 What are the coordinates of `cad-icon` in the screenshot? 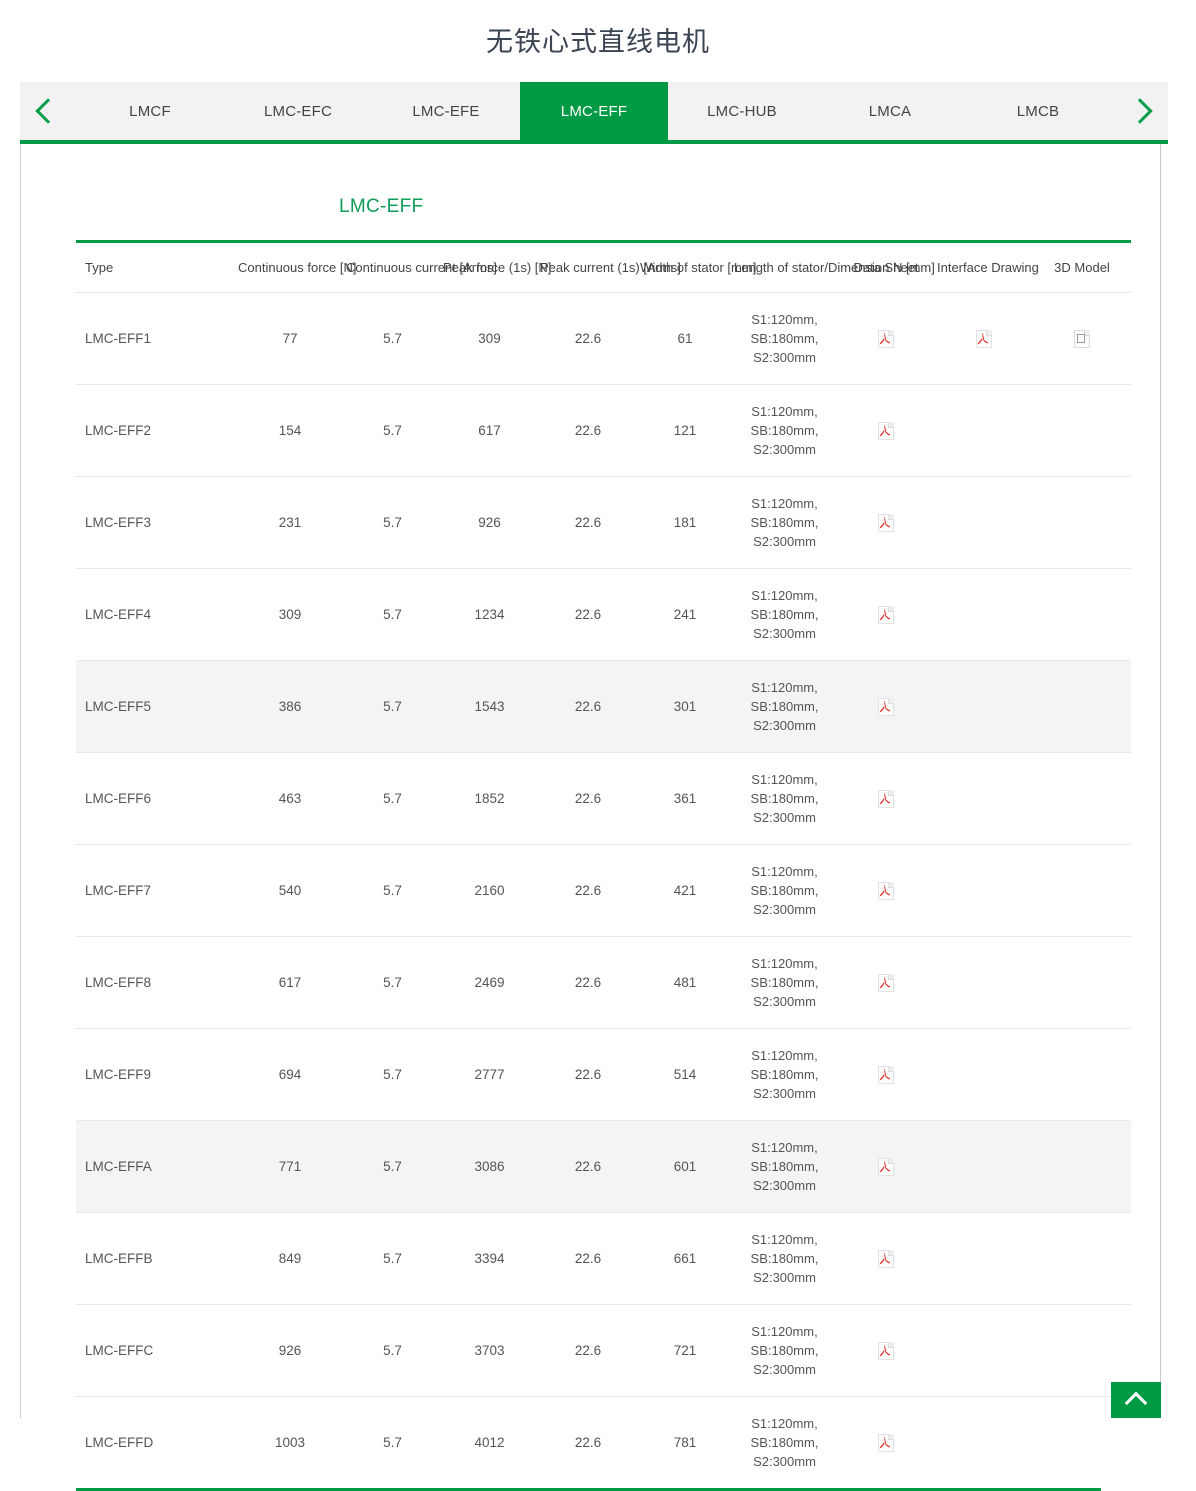 It's located at (1082, 339).